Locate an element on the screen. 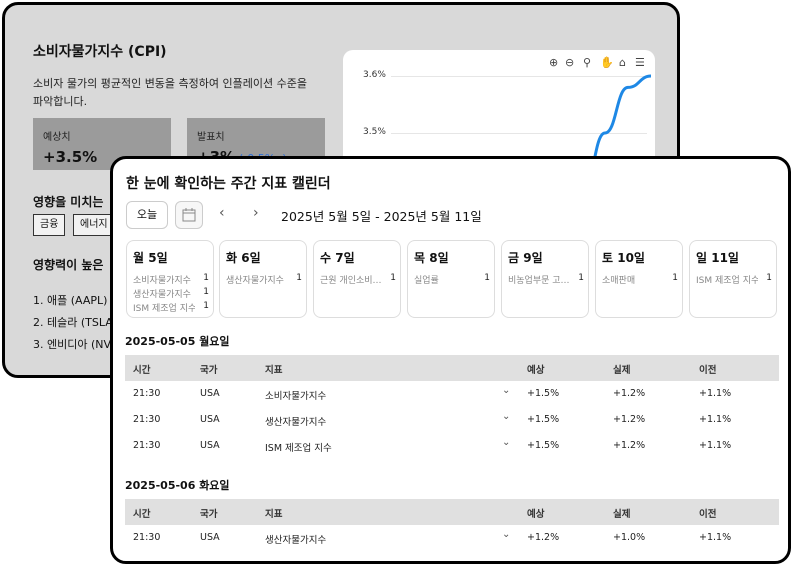 This screenshot has width=794, height=568. day-card: 토 10일소매판매 1 is located at coordinates (639, 279).